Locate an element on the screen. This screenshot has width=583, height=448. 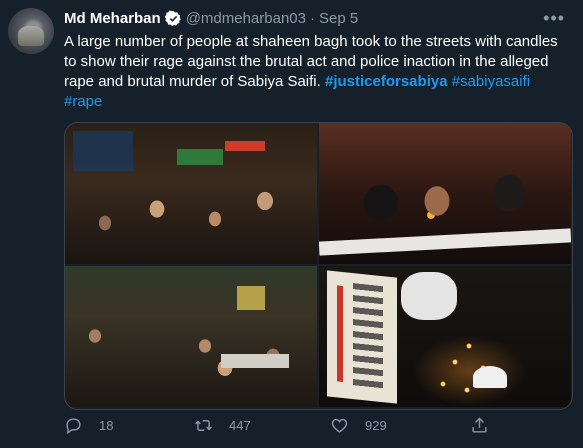
hashtag-link: #rape is located at coordinates (83, 101).